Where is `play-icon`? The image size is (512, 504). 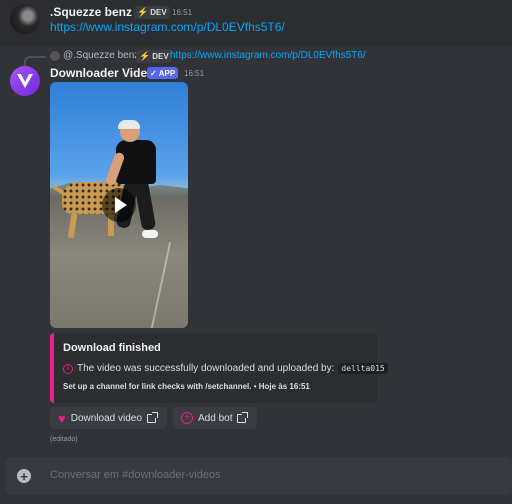 play-icon is located at coordinates (120, 205).